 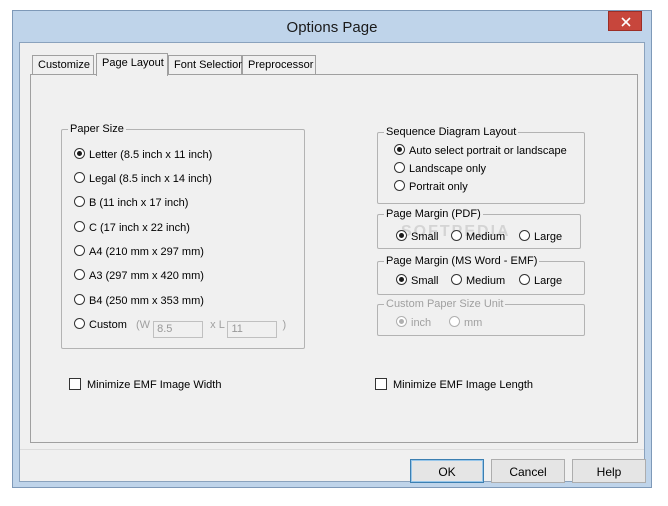 I want to click on margin-word-legend: Page Margin (MS Word - EMF), so click(x=462, y=261).